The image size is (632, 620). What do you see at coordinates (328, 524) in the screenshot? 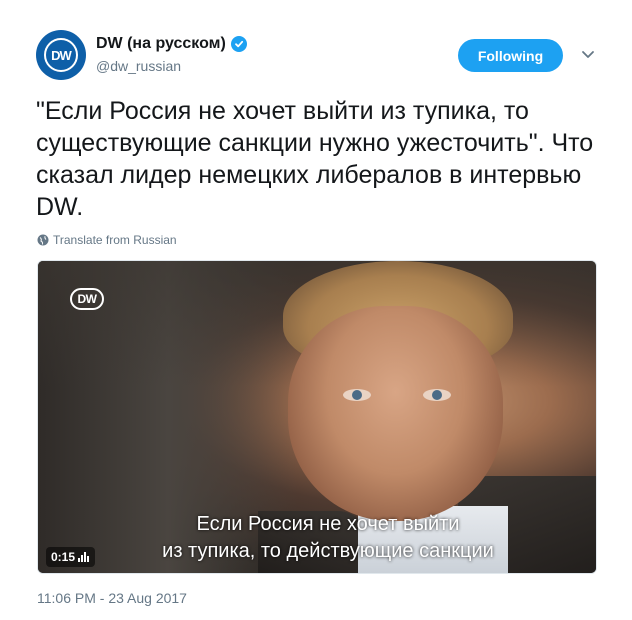
I see `subtitle-line-1: Если Россия не хочет выйти` at bounding box center [328, 524].